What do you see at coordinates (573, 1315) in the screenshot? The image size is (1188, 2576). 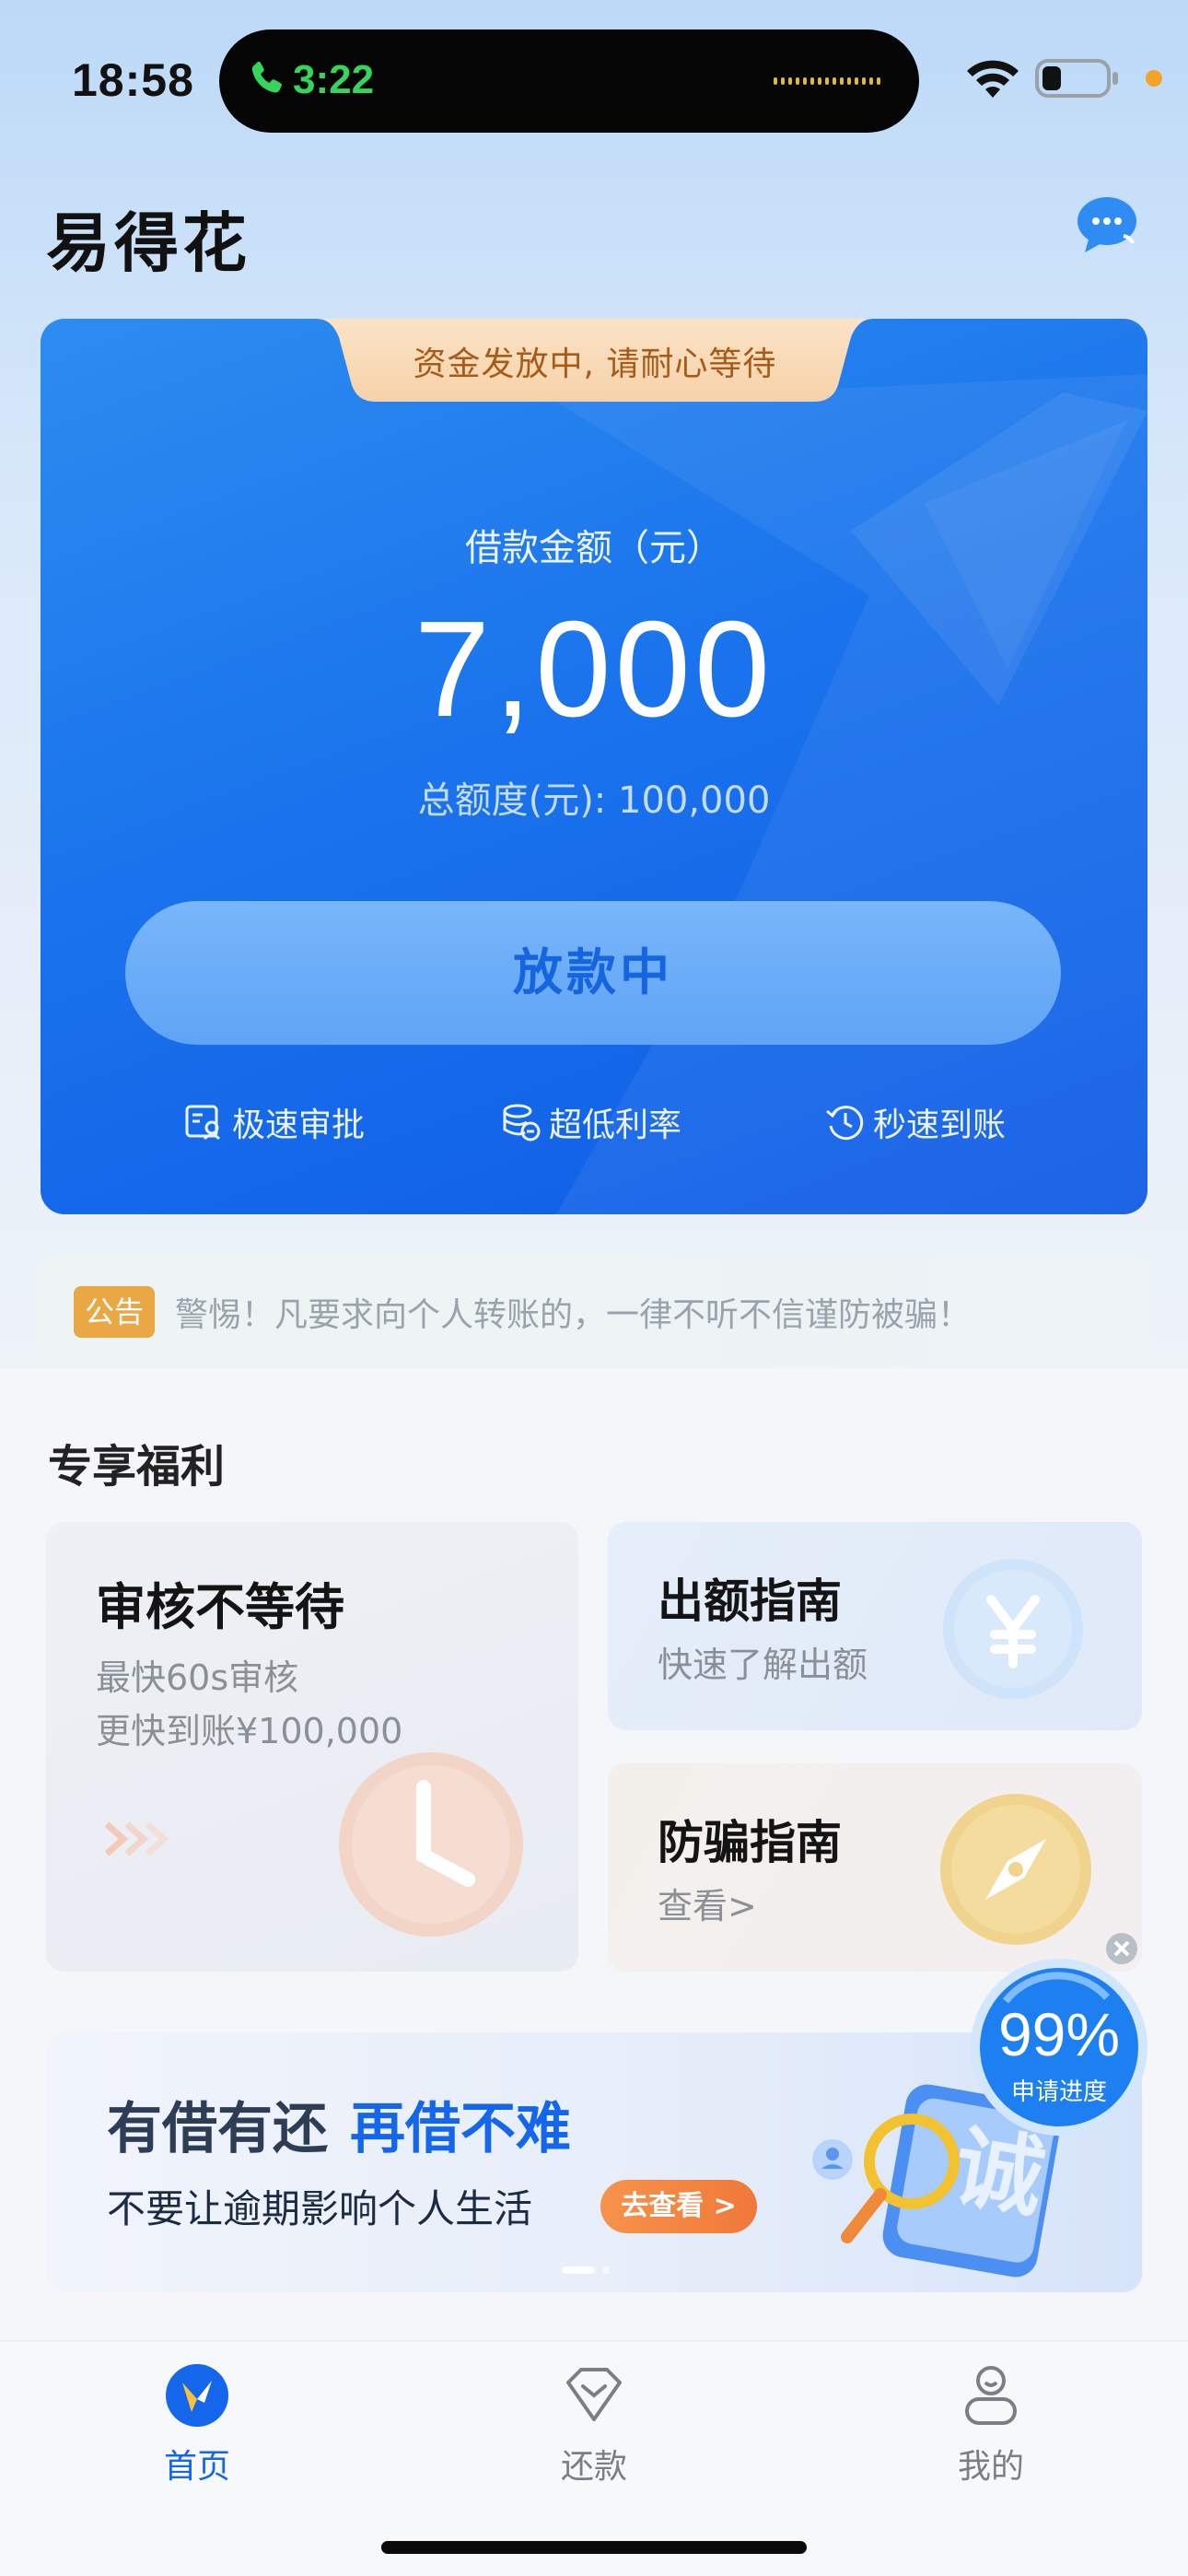 I see `announcement-text: 警惕！凡要求向个人转账的，一律不听不信谨防被骗！` at bounding box center [573, 1315].